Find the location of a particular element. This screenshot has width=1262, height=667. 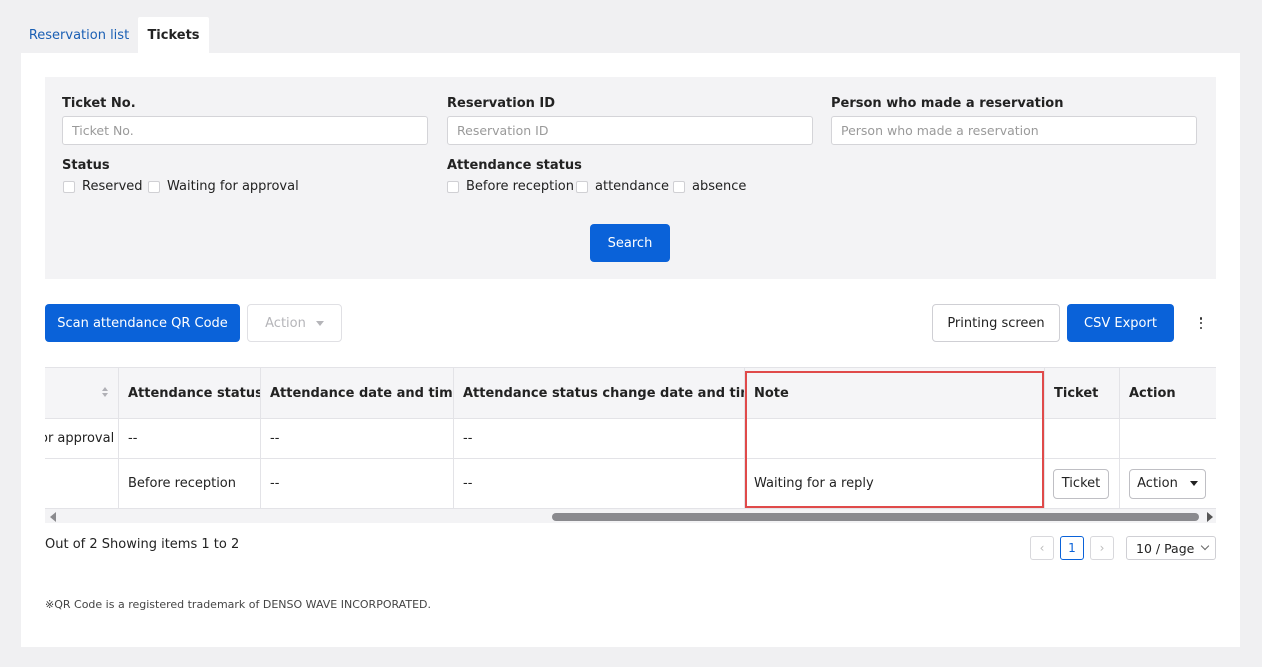

cell-status: or approval is located at coordinates (82, 438).